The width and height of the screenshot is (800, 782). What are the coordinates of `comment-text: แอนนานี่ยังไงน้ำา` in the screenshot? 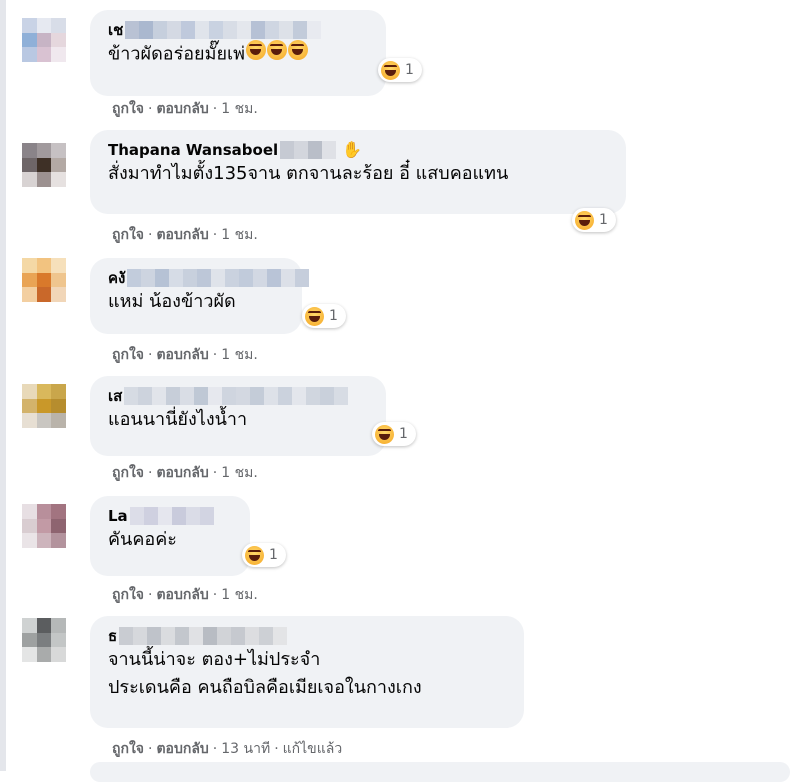 It's located at (178, 419).